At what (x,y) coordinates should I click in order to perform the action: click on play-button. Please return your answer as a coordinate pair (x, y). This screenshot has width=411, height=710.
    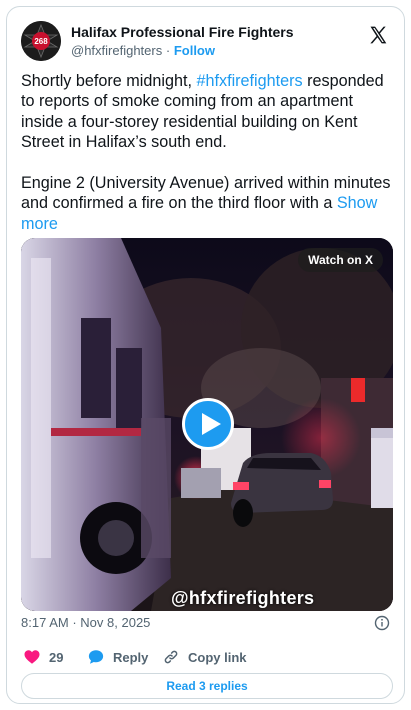
    Looking at the image, I should click on (208, 424).